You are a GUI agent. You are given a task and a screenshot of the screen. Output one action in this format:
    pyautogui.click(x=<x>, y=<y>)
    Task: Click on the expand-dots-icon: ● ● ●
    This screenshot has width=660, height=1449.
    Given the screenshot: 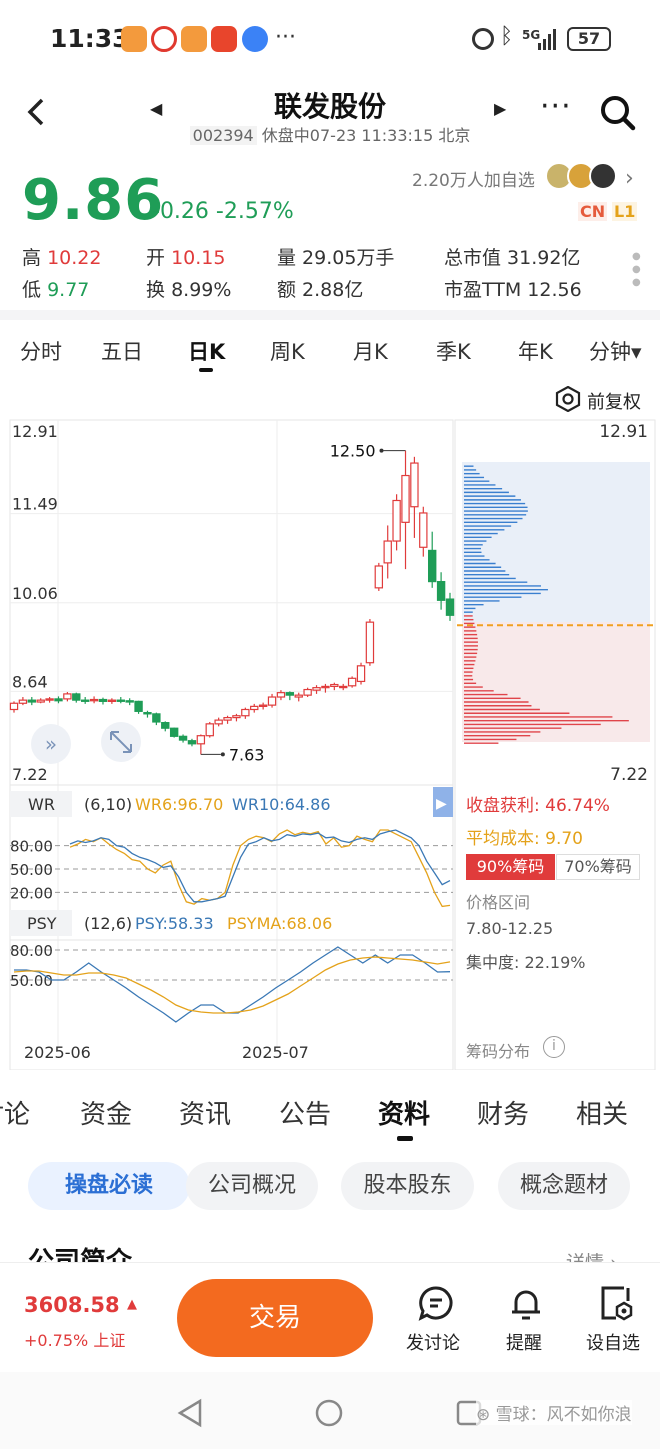 What is the action you would take?
    pyautogui.click(x=636, y=270)
    